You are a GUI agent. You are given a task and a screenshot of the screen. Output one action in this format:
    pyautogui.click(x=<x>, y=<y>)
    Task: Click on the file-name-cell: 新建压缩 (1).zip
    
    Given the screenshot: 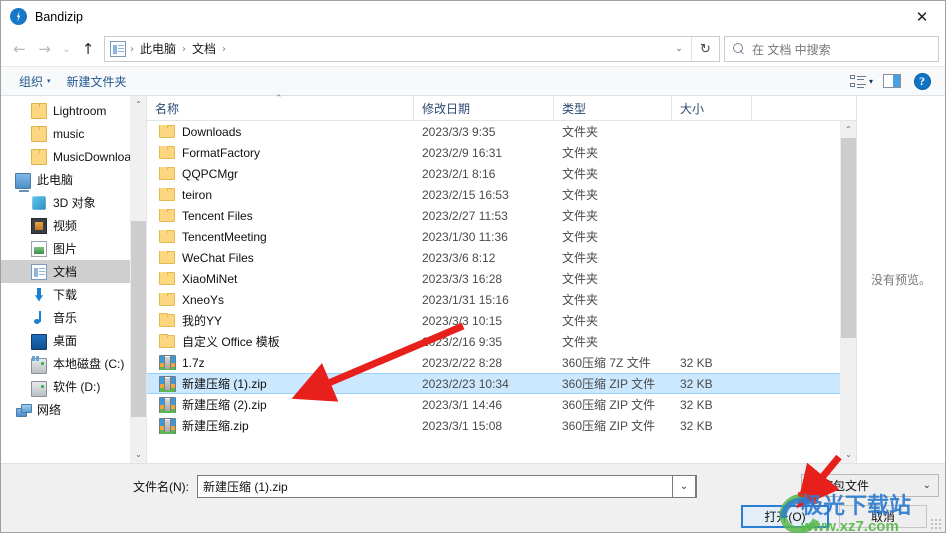 What is the action you would take?
    pyautogui.click(x=280, y=383)
    